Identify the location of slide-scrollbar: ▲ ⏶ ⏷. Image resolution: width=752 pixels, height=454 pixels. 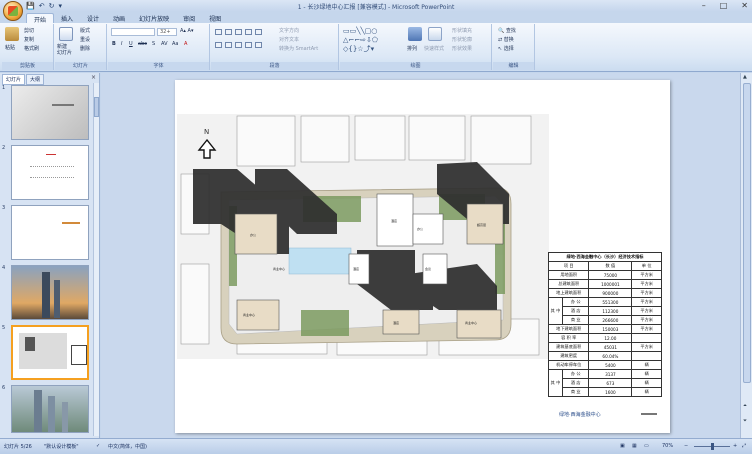
(746, 255).